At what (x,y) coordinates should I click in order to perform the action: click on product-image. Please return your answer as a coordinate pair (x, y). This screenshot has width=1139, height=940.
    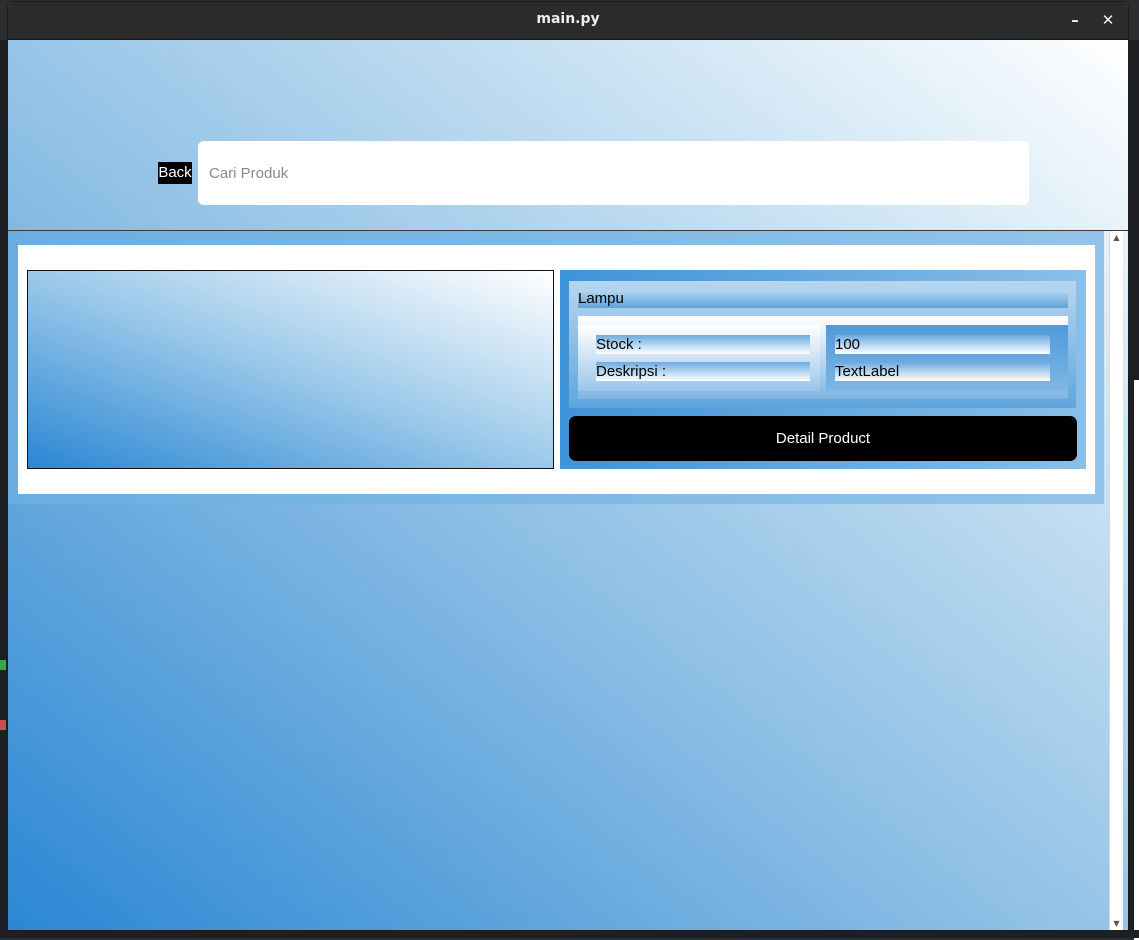
    Looking at the image, I should click on (290, 369).